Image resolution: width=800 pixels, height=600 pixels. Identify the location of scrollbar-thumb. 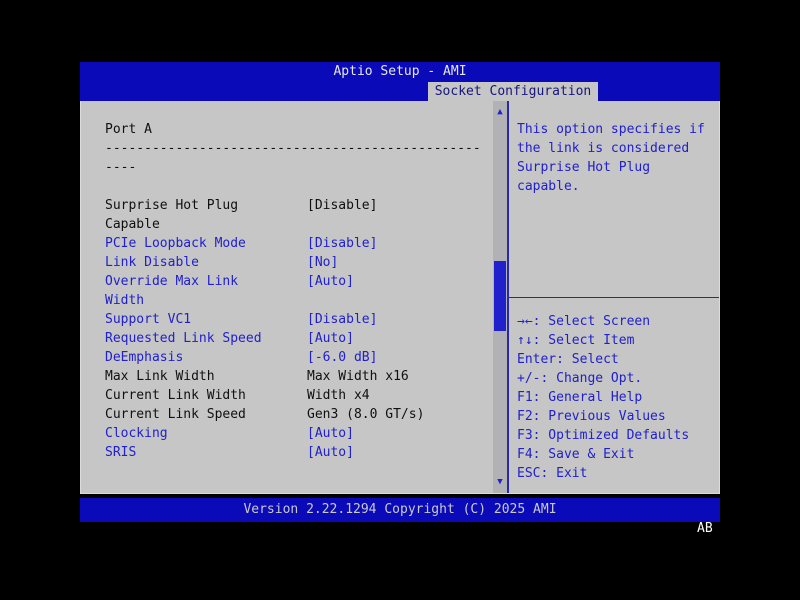
(500, 296).